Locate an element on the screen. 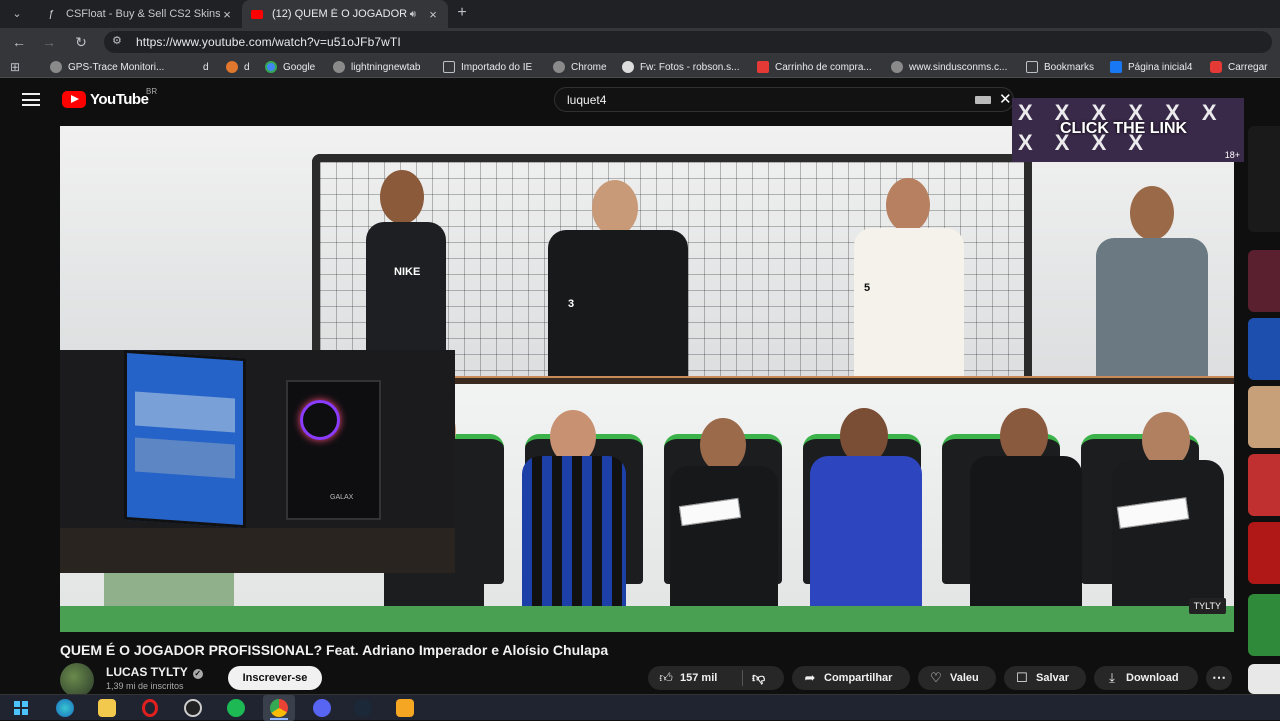 Image resolution: width=1280 pixels, height=721 pixels. desk is located at coordinates (257, 550).